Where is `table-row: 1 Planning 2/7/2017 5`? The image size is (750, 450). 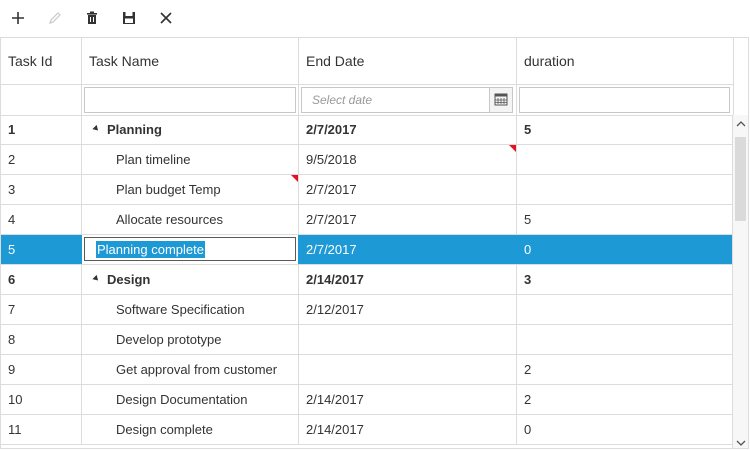
table-row: 1 Planning 2/7/2017 5 is located at coordinates (367, 130).